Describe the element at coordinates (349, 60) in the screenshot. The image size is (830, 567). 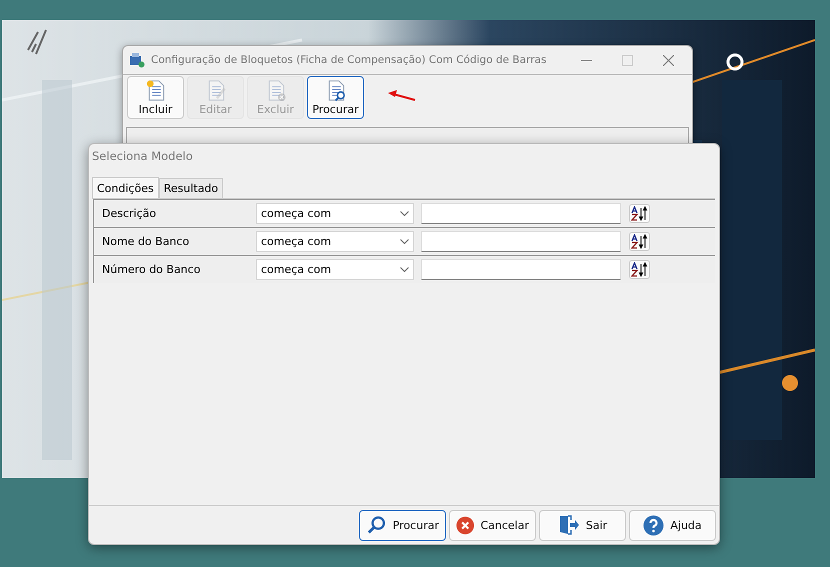
I see `window-title: Configuração de Bloquetos (Ficha de Compensação) Com Código de Barras` at that location.